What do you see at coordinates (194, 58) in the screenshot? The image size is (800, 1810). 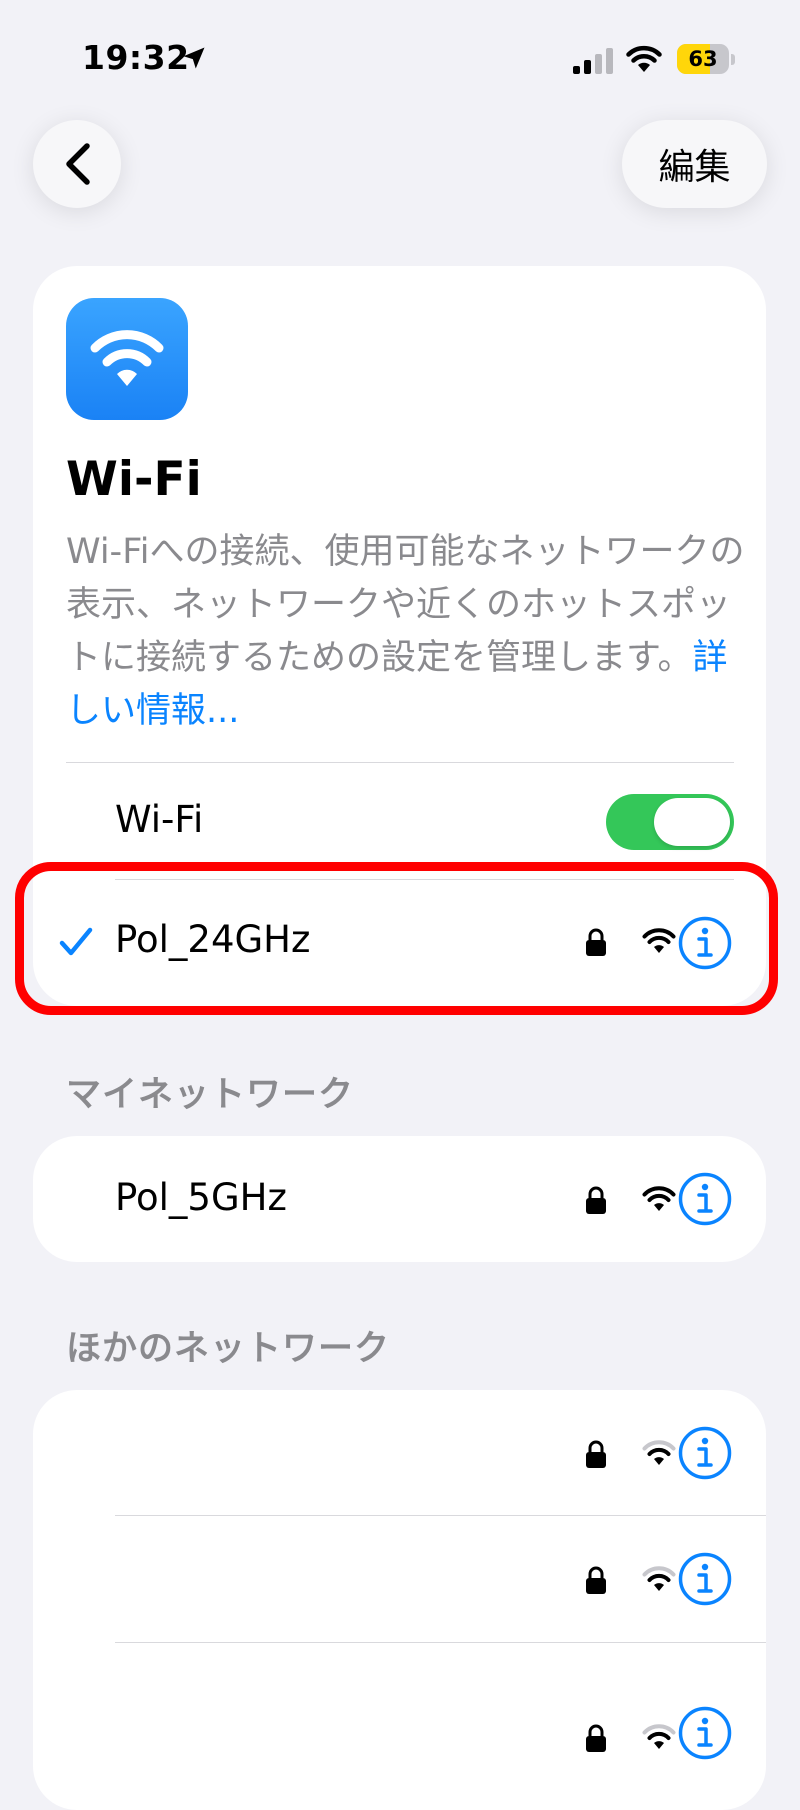 I see `location-arrow-icon` at bounding box center [194, 58].